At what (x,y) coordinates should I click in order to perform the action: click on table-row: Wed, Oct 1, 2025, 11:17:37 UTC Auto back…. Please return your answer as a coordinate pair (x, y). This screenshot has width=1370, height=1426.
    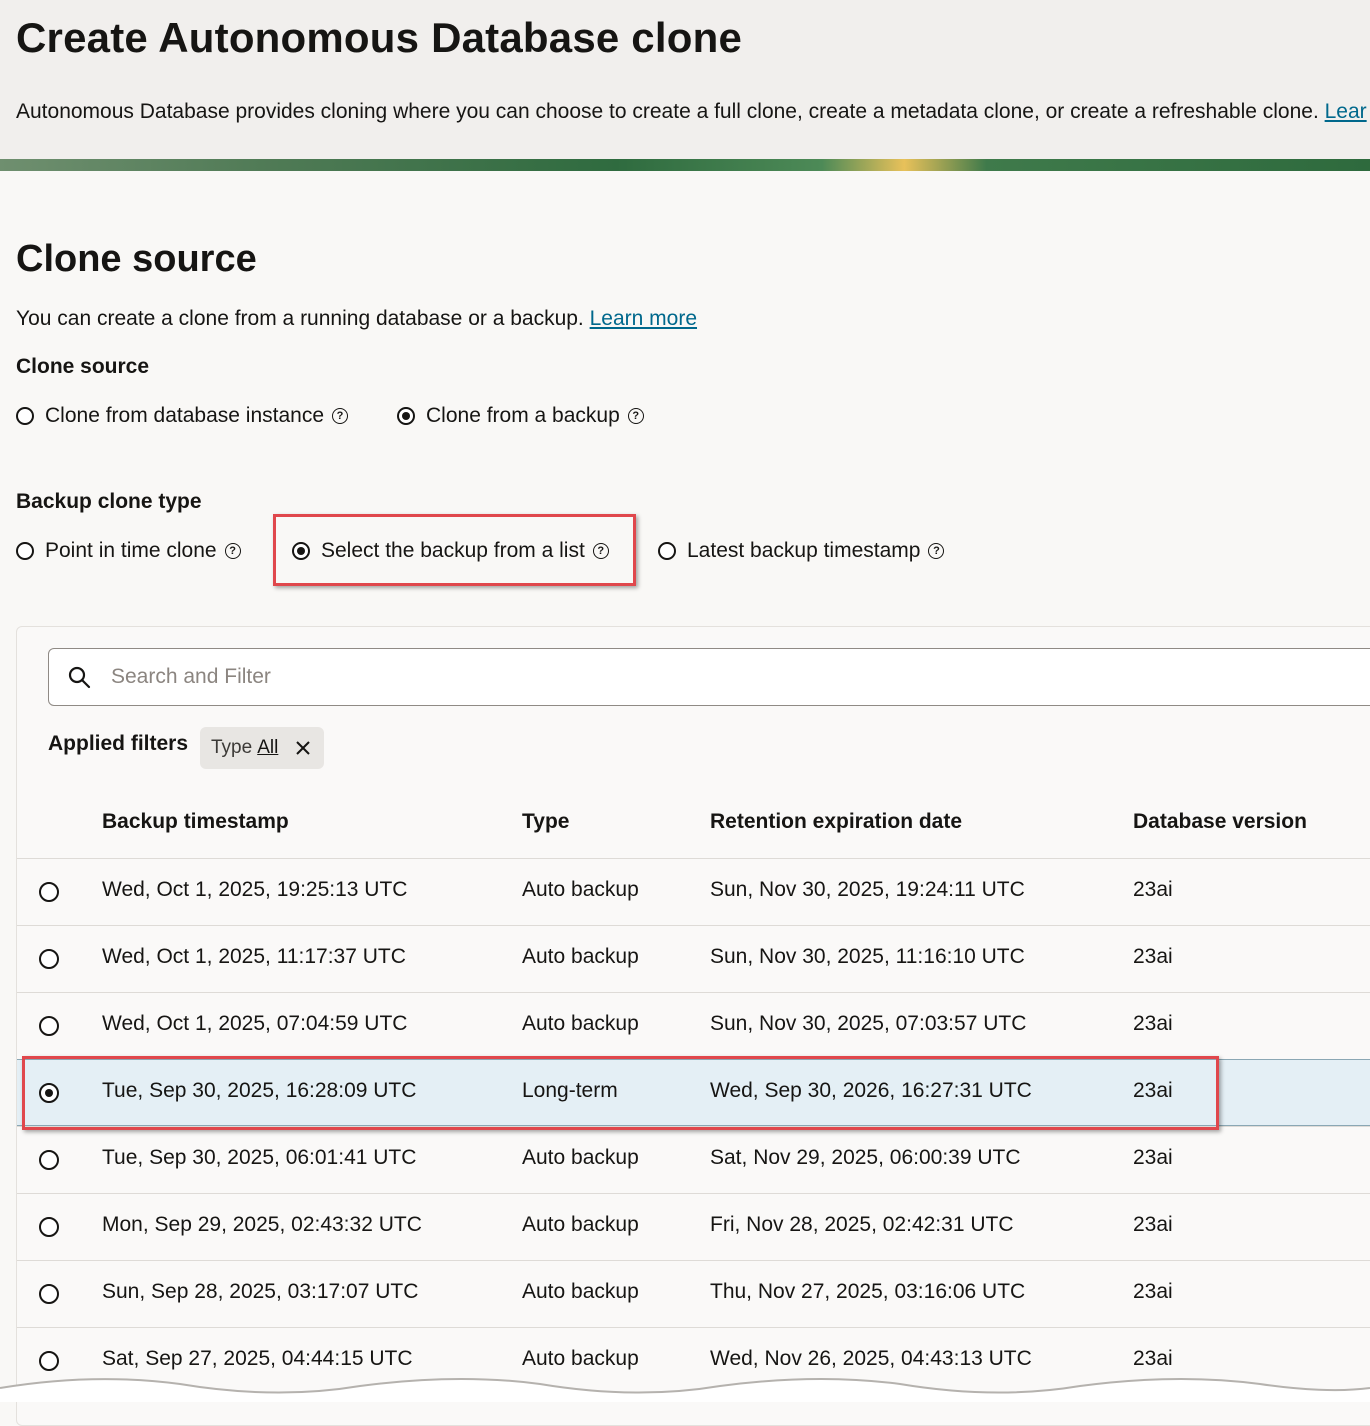
    Looking at the image, I should click on (693, 958).